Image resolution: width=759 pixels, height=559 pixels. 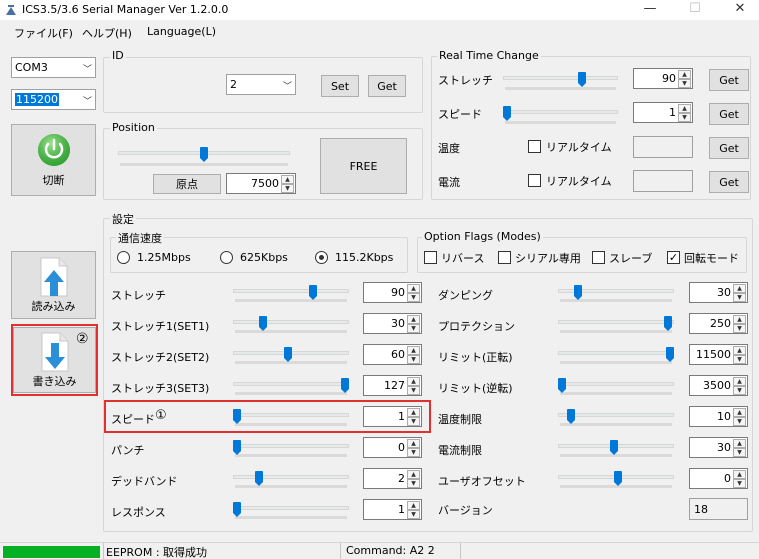 I want to click on rt-temp-get-button: Get, so click(x=729, y=148).